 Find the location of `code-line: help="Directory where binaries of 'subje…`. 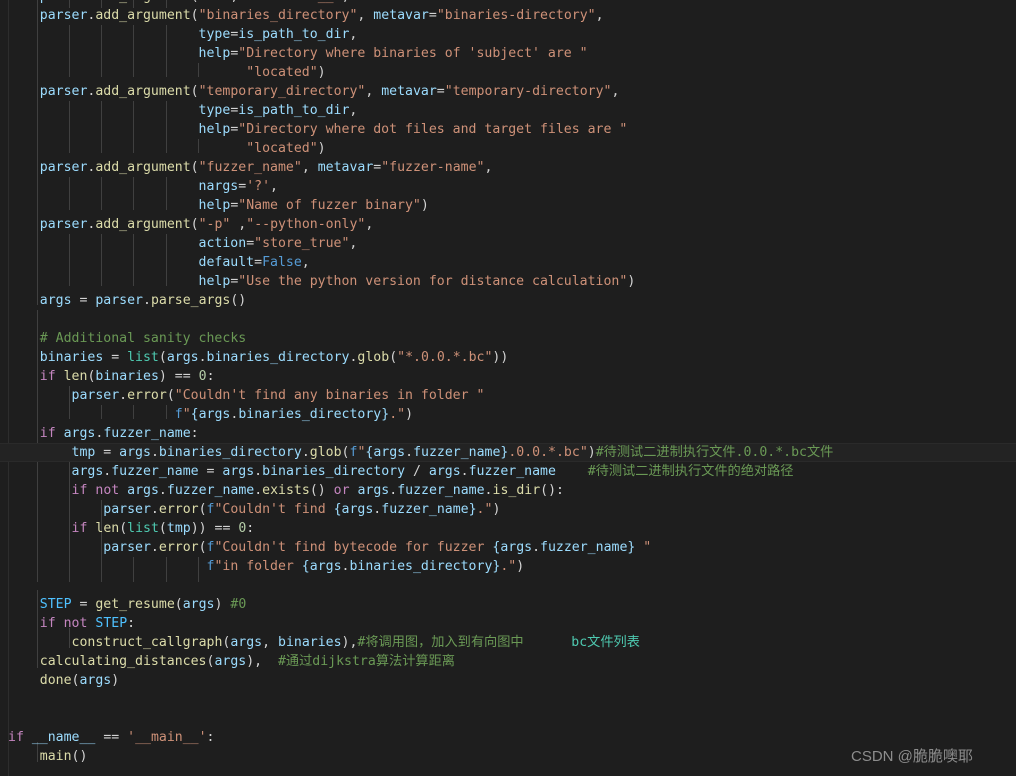

code-line: help="Directory where binaries of 'subje… is located at coordinates (508, 53).